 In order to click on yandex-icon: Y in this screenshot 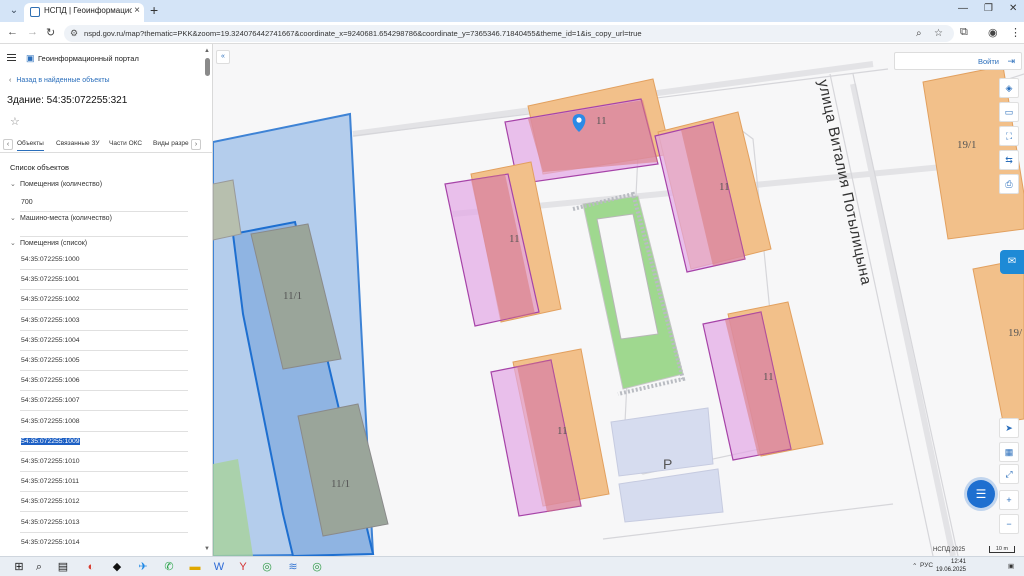, I will do `click(243, 567)`.